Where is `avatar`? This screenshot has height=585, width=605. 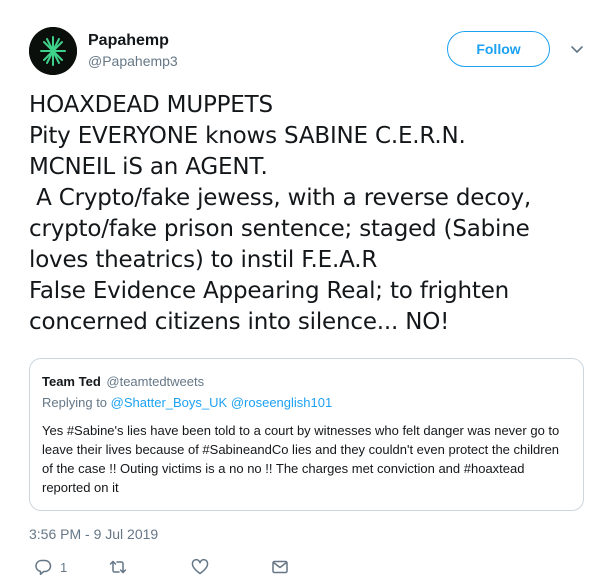 avatar is located at coordinates (53, 51).